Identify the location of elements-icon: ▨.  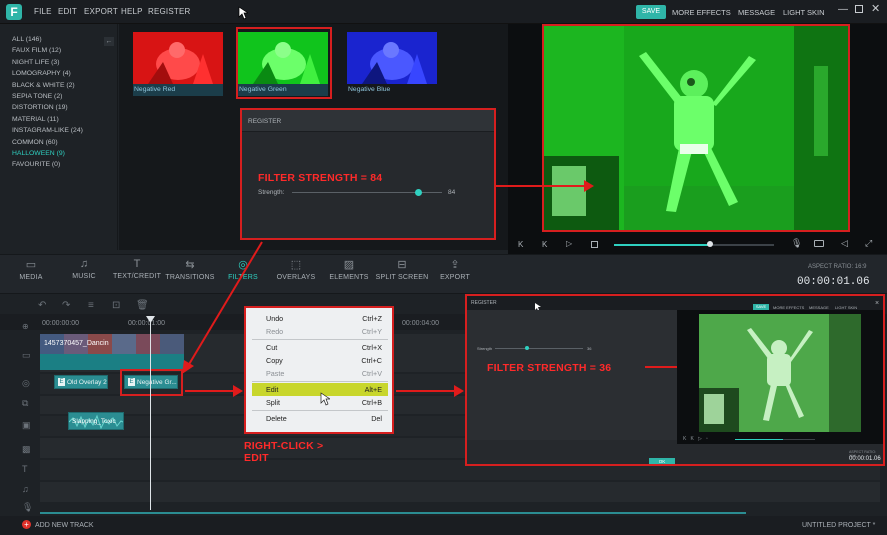
(349, 265).